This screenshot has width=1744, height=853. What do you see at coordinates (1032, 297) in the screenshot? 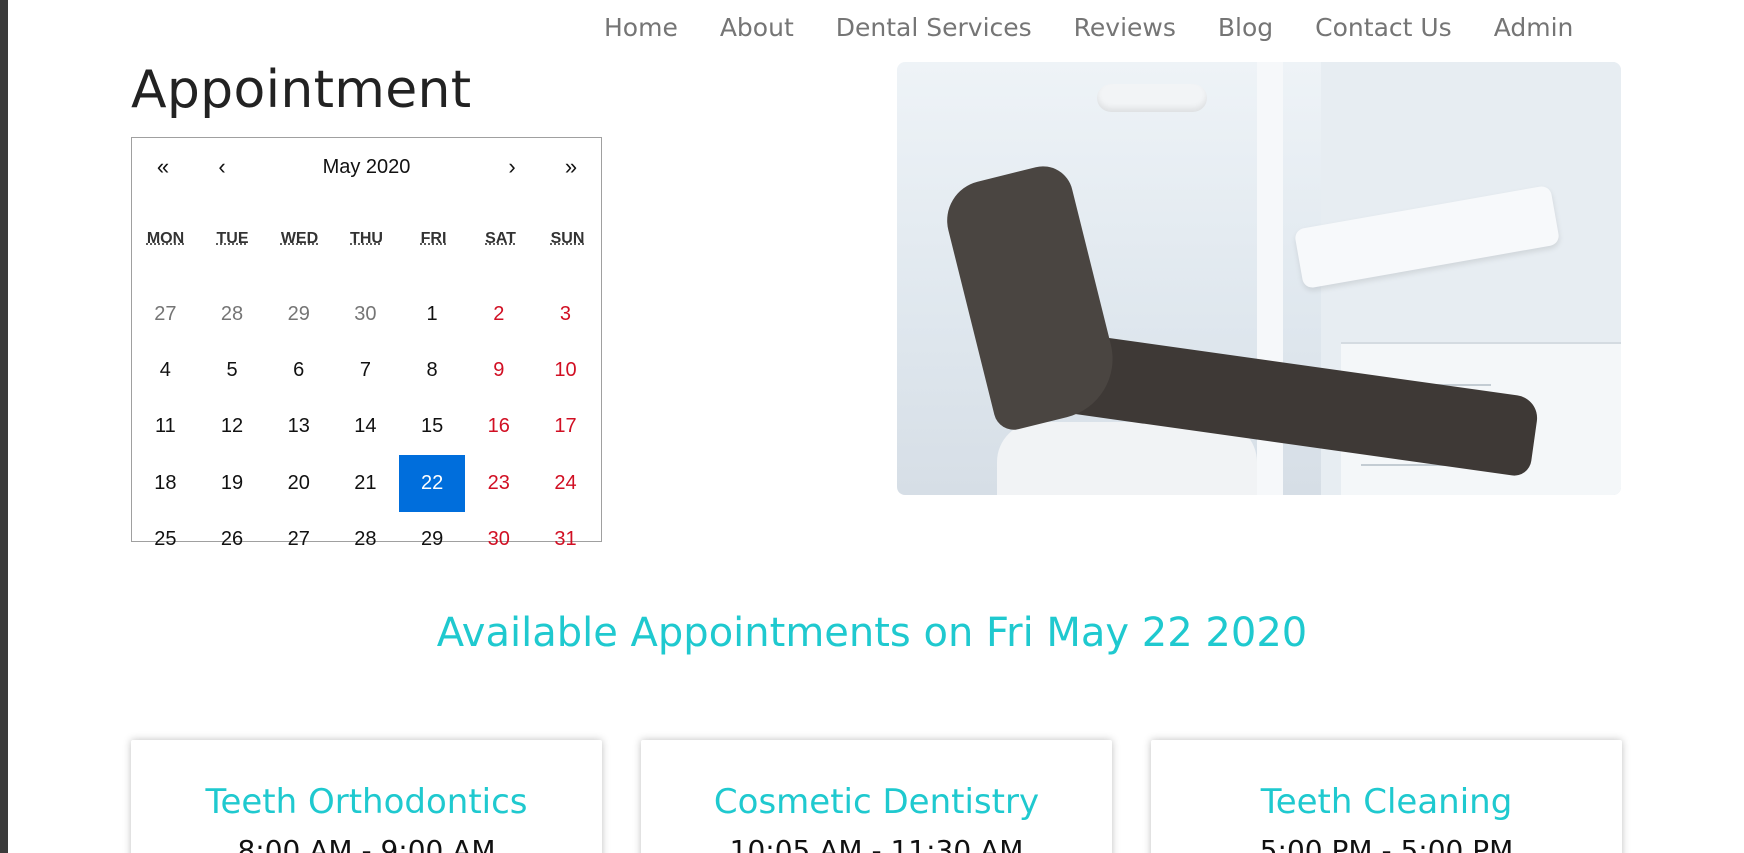
I see `chair-back` at bounding box center [1032, 297].